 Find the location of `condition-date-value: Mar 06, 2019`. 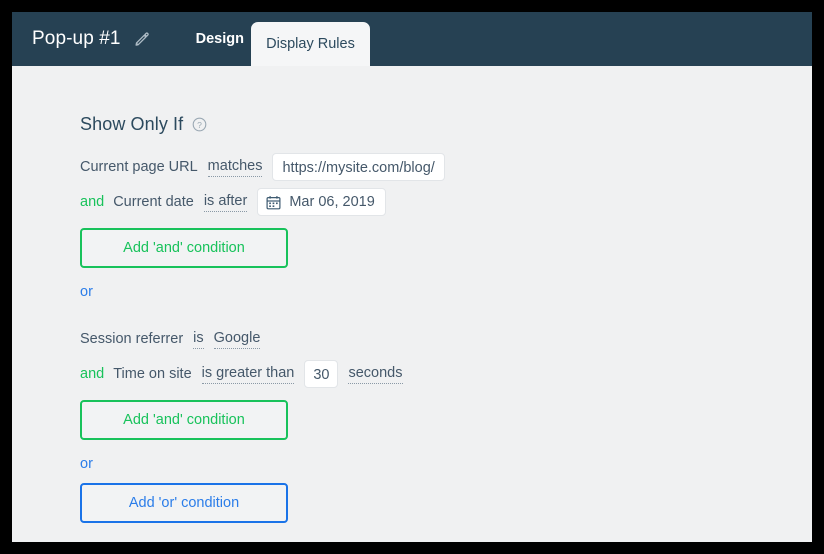

condition-date-value: Mar 06, 2019 is located at coordinates (332, 202).